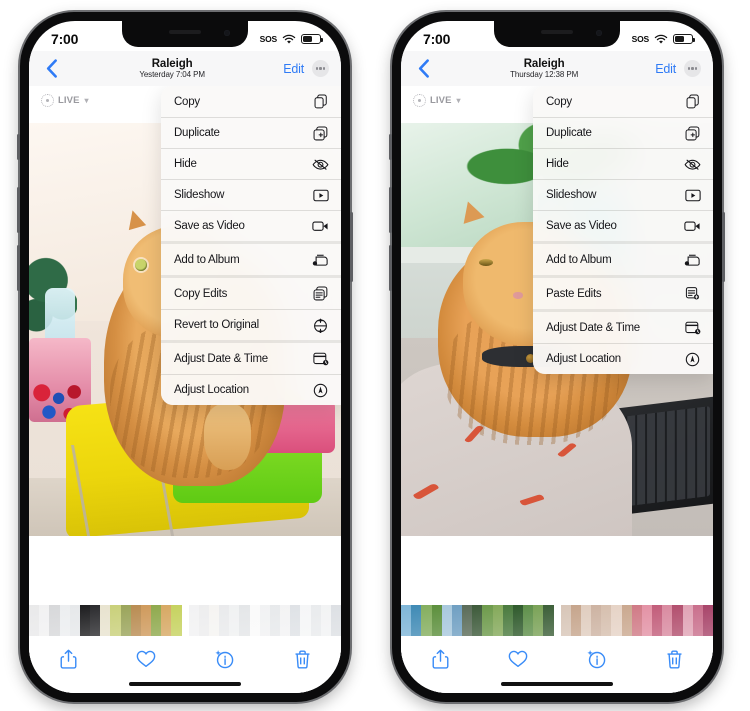 This screenshot has width=750, height=711. What do you see at coordinates (623, 293) in the screenshot?
I see `menu-item-paste-edits: Paste Edits` at bounding box center [623, 293].